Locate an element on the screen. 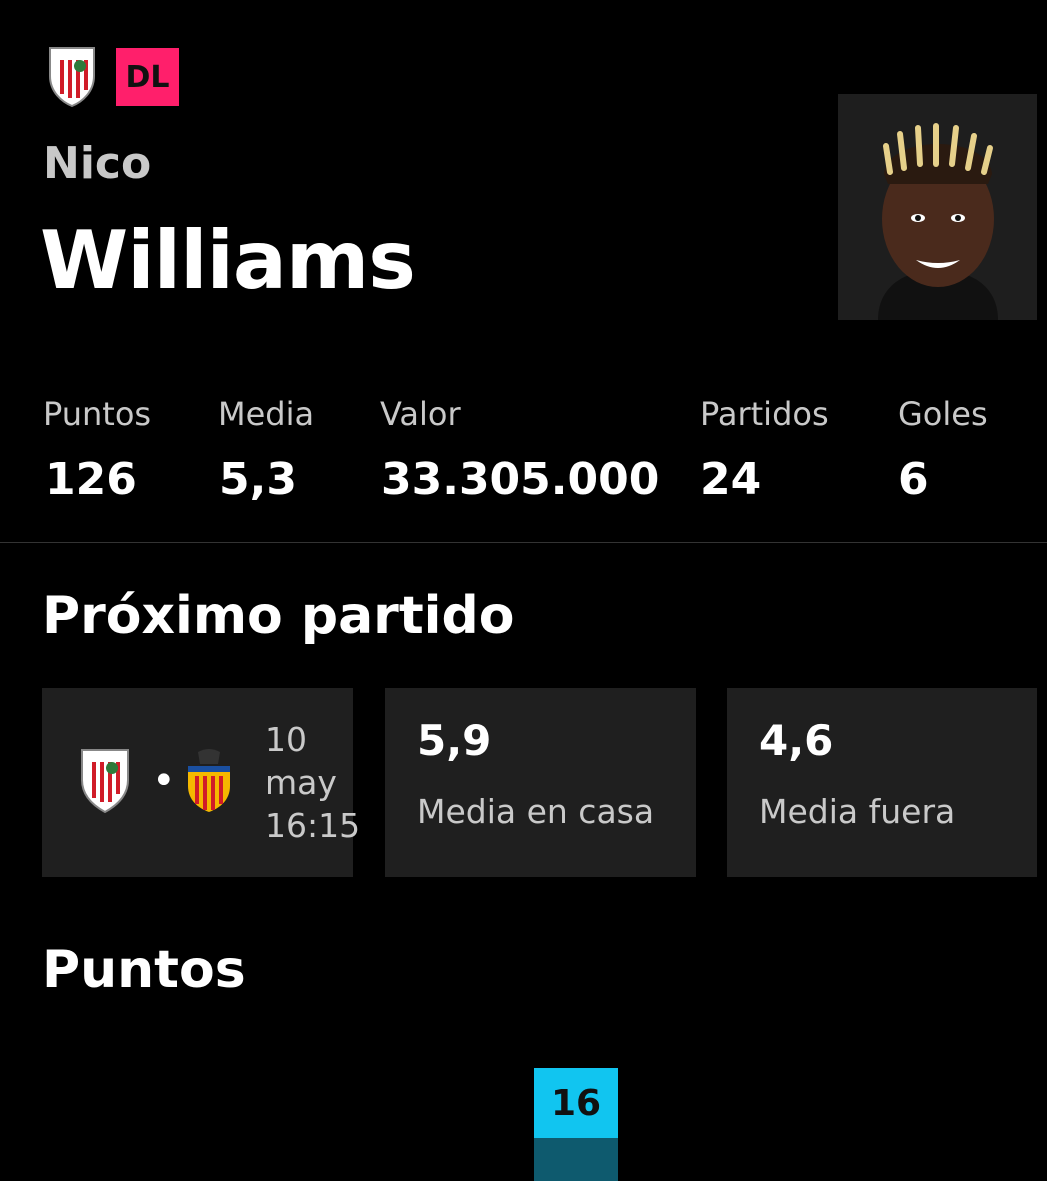  match-datetime: 10 may 16:15 is located at coordinates (312, 782).